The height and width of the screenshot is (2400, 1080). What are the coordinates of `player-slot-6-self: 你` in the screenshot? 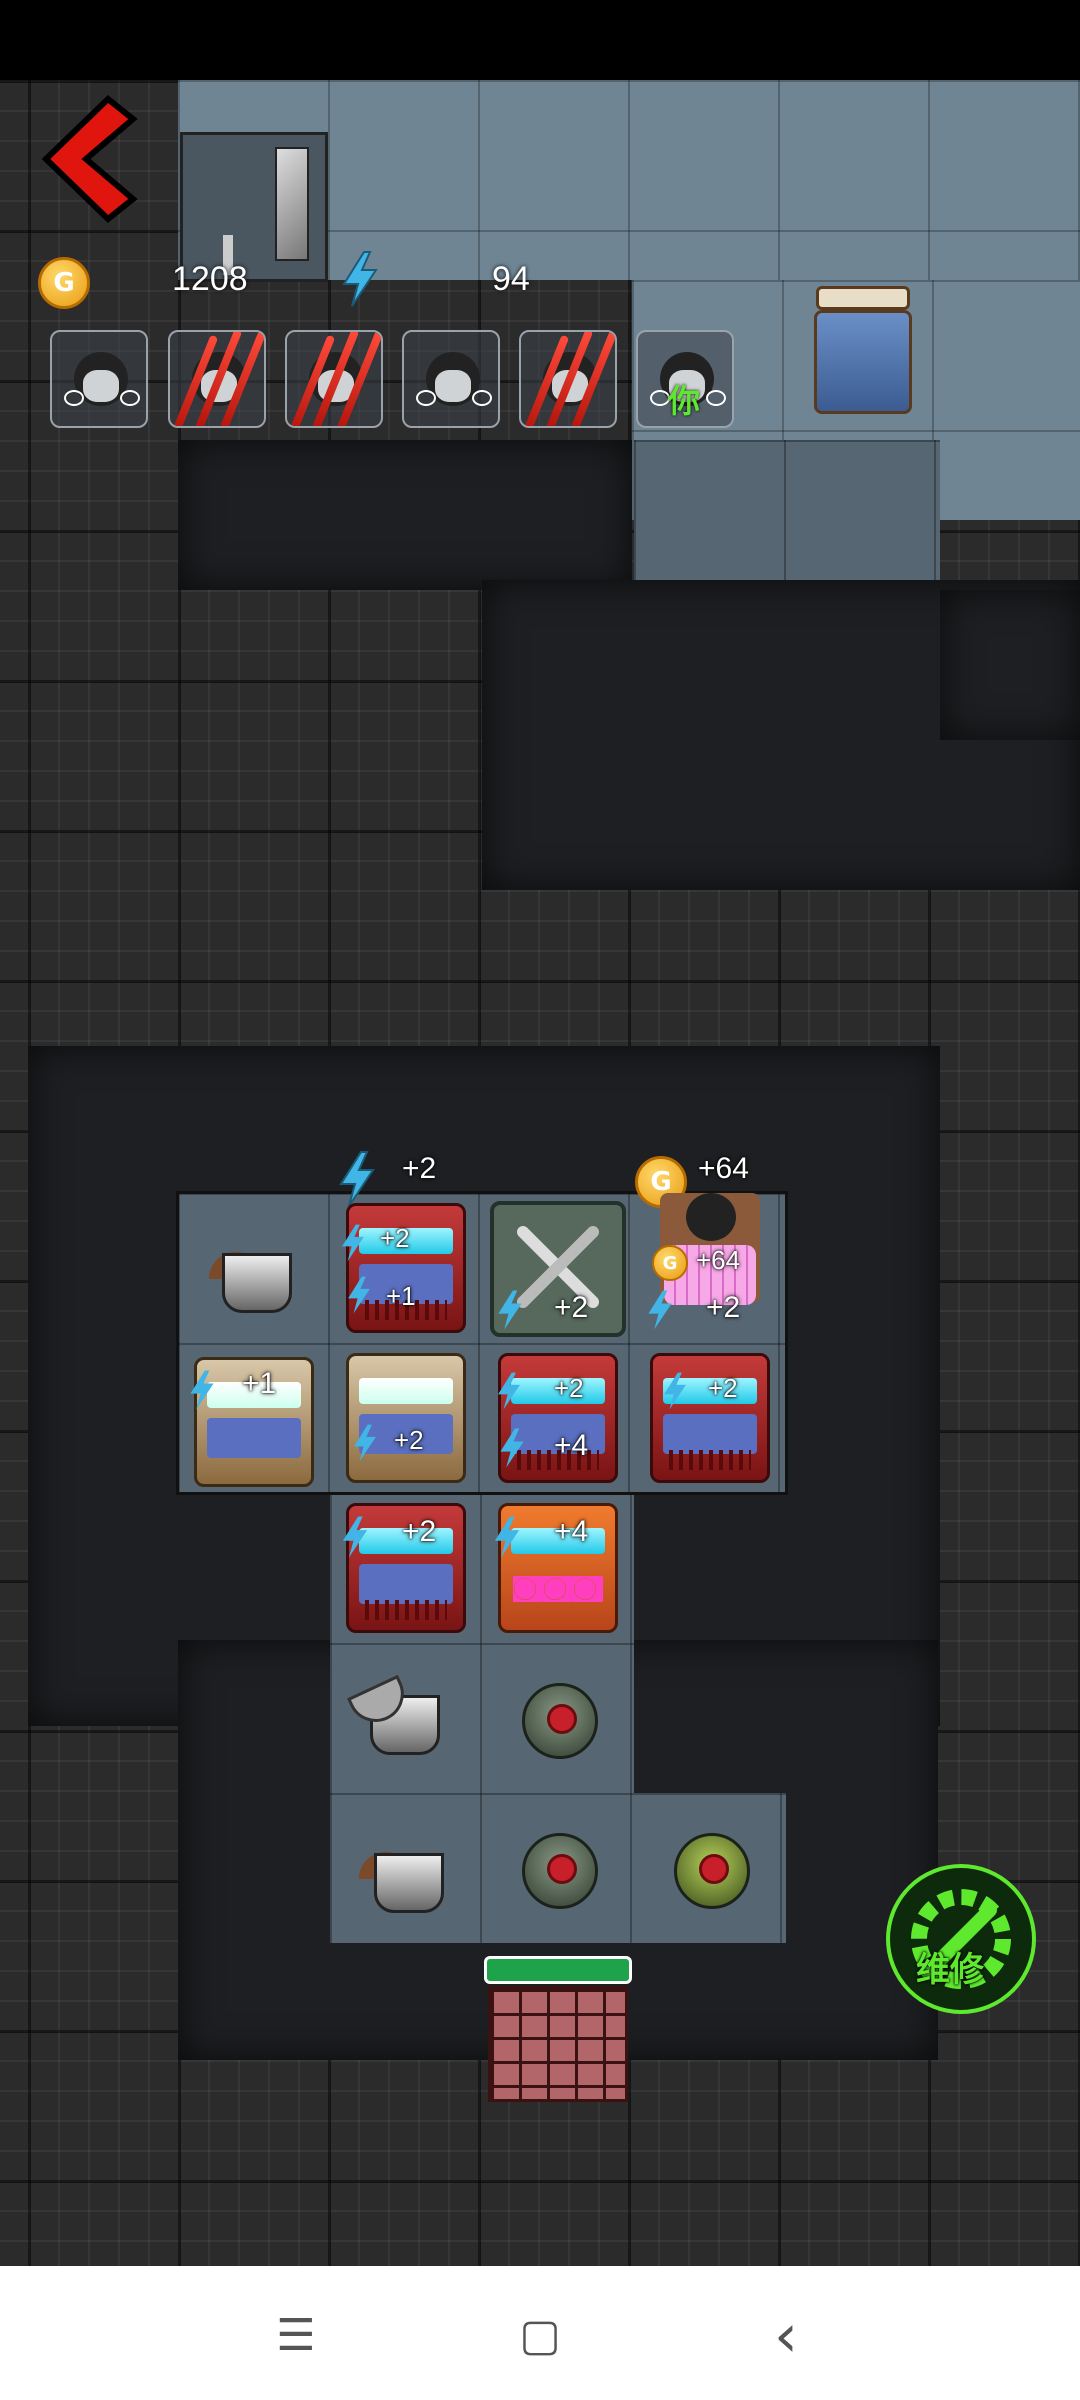 It's located at (685, 379).